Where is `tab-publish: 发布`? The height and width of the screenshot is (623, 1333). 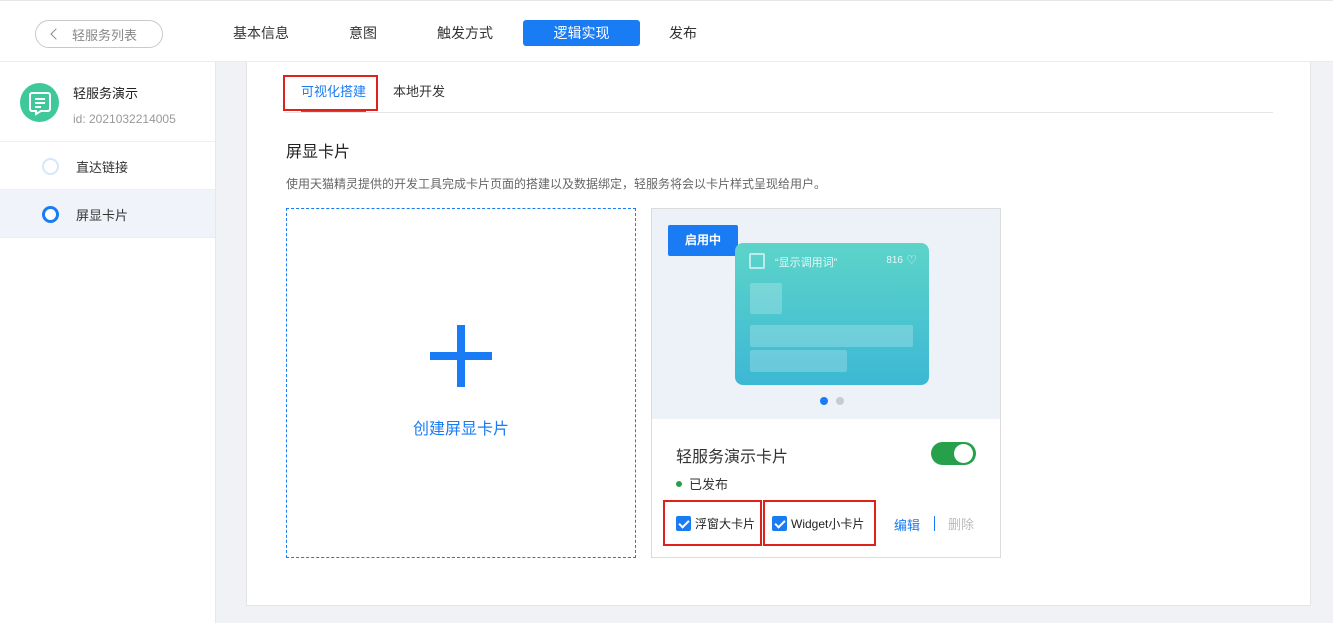 tab-publish: 发布 is located at coordinates (683, 33).